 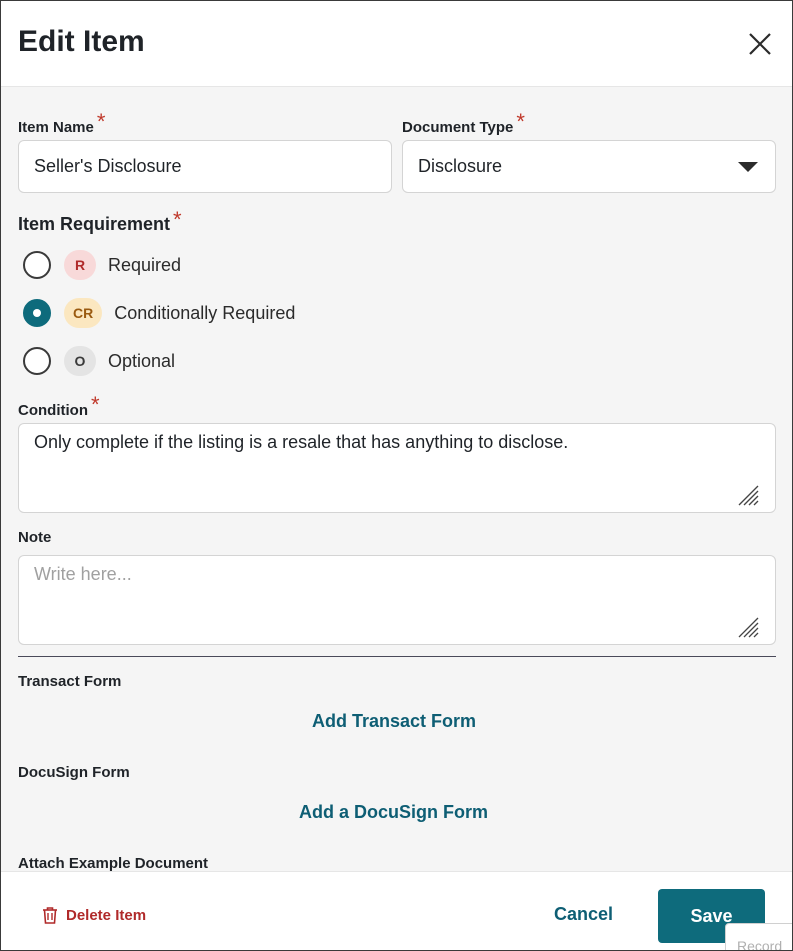 What do you see at coordinates (397, 656) in the screenshot?
I see `section-divider` at bounding box center [397, 656].